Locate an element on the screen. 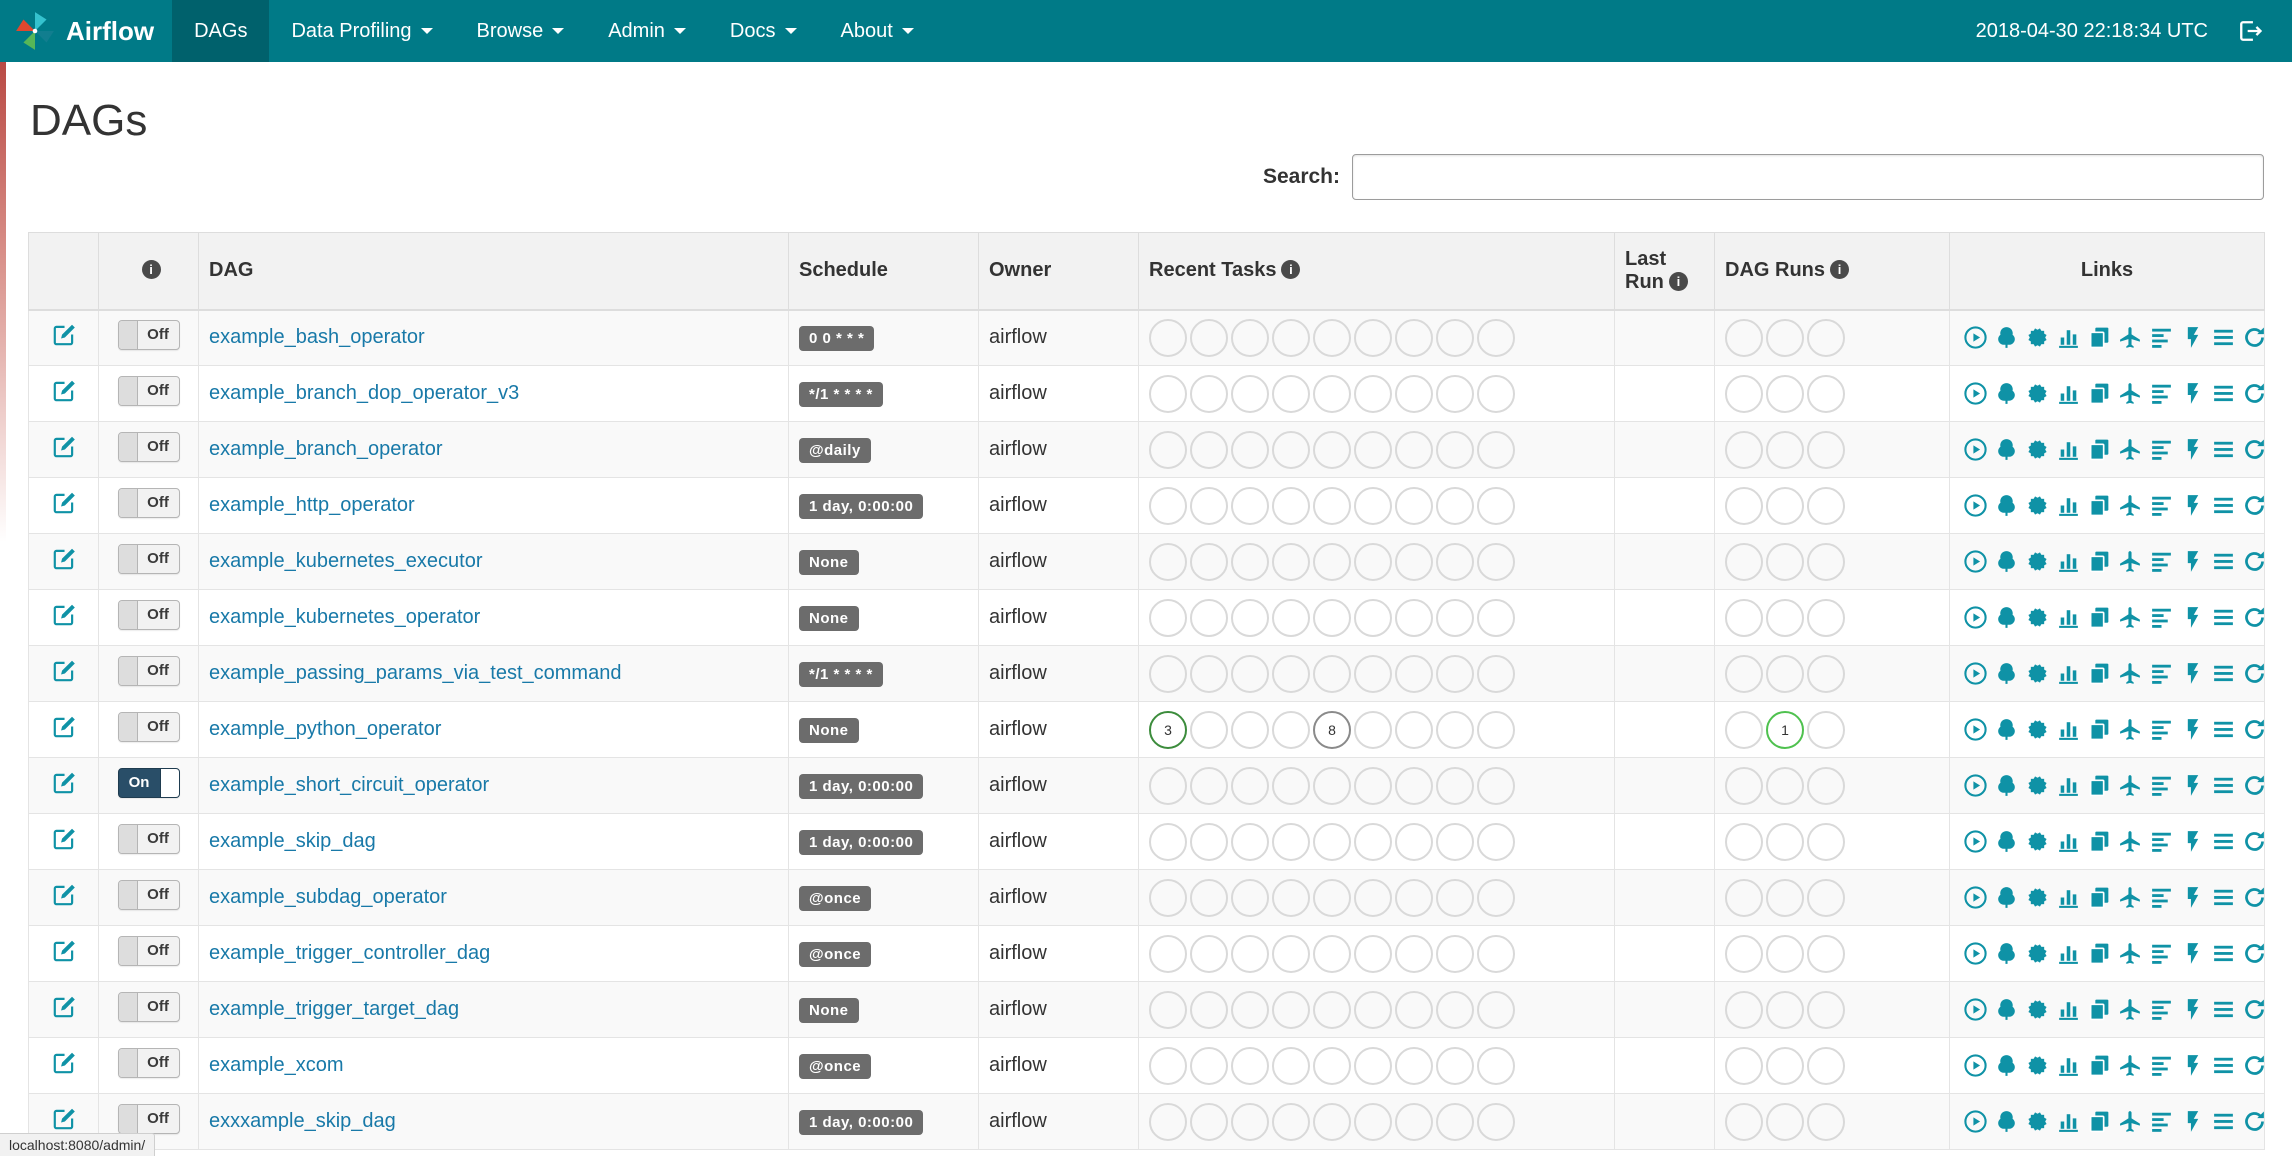  nav-item-docs: Docs is located at coordinates (763, 31).